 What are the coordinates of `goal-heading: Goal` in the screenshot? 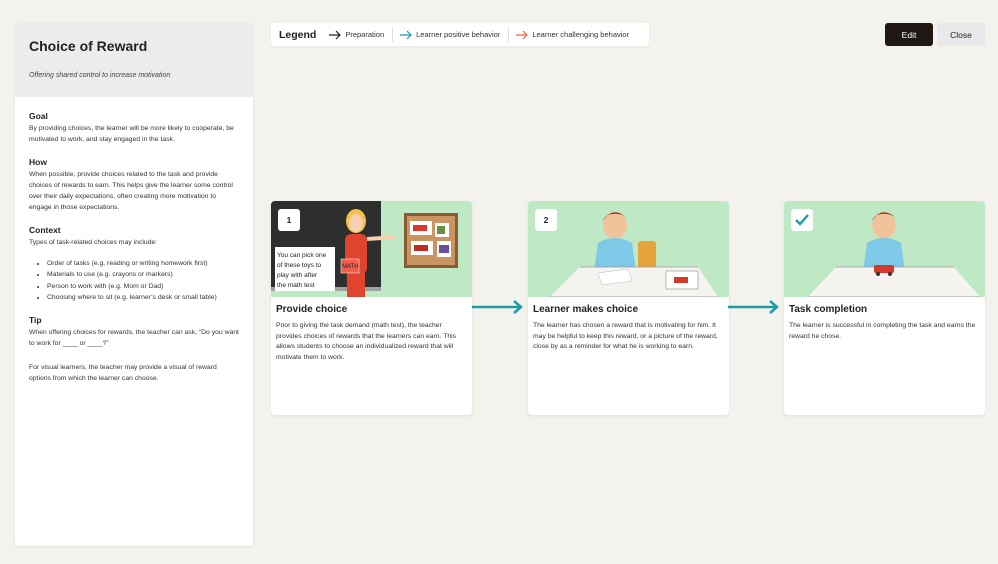 It's located at (38, 116).